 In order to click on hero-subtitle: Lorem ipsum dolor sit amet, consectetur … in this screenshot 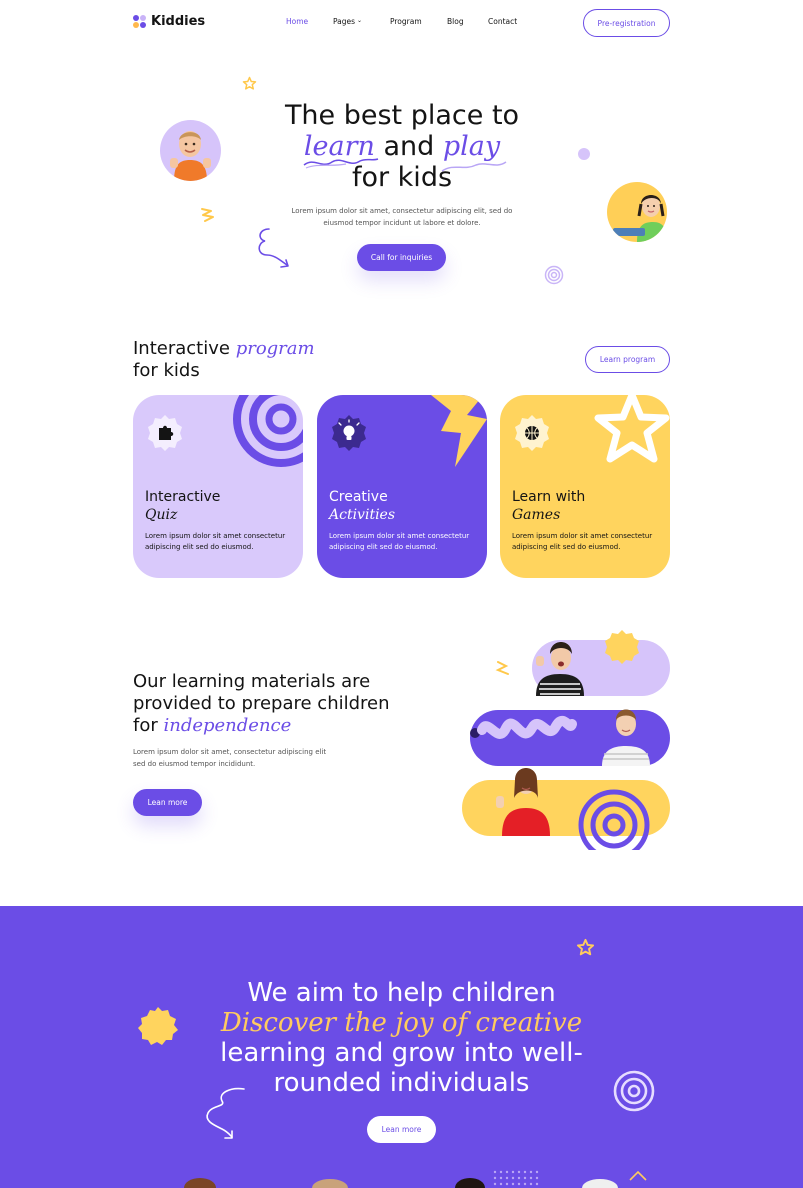, I will do `click(402, 217)`.